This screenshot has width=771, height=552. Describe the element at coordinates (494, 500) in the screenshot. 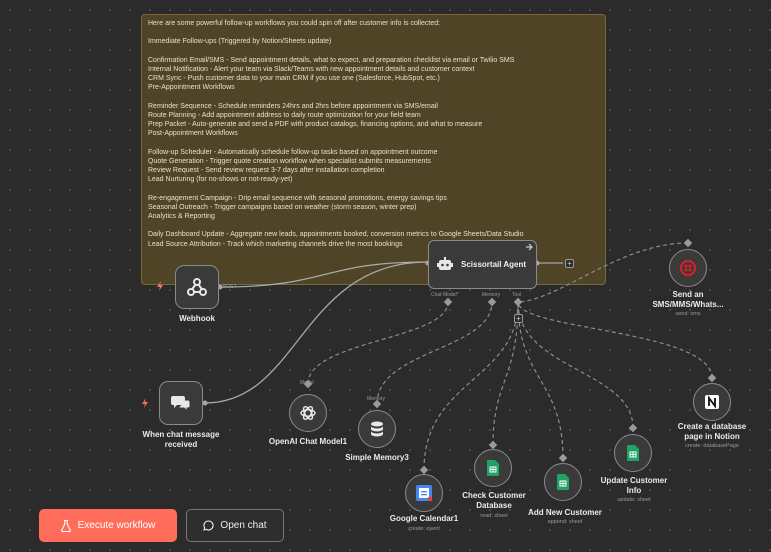

I see `check-customer-title: Check Customer Database` at that location.